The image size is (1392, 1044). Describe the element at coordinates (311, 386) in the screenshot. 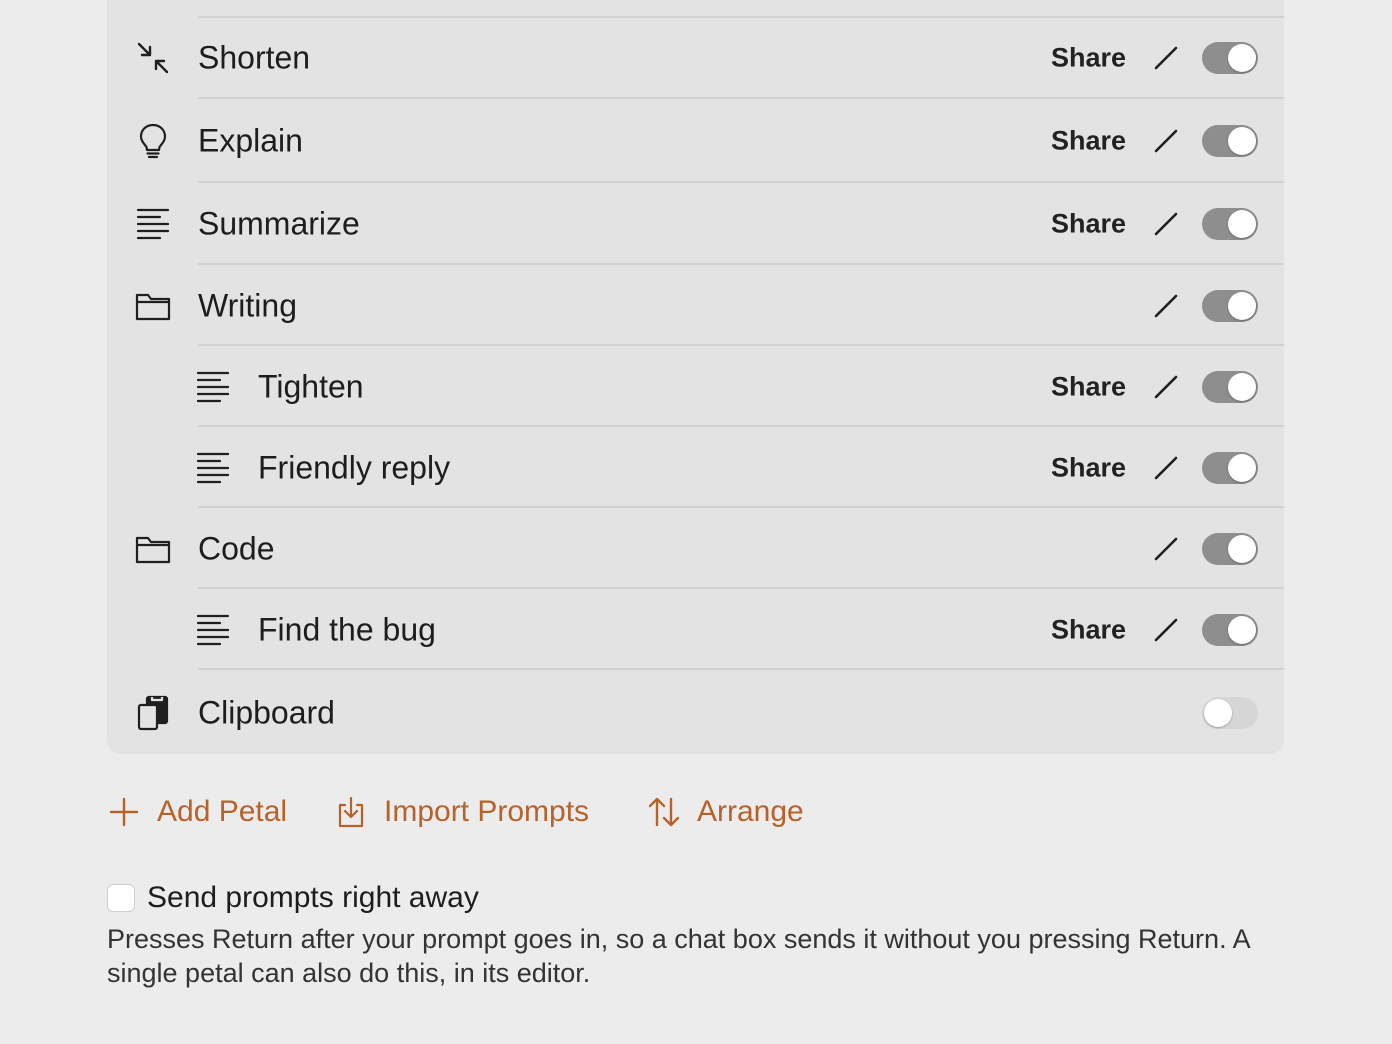

I see `petal-label: Tighten` at that location.